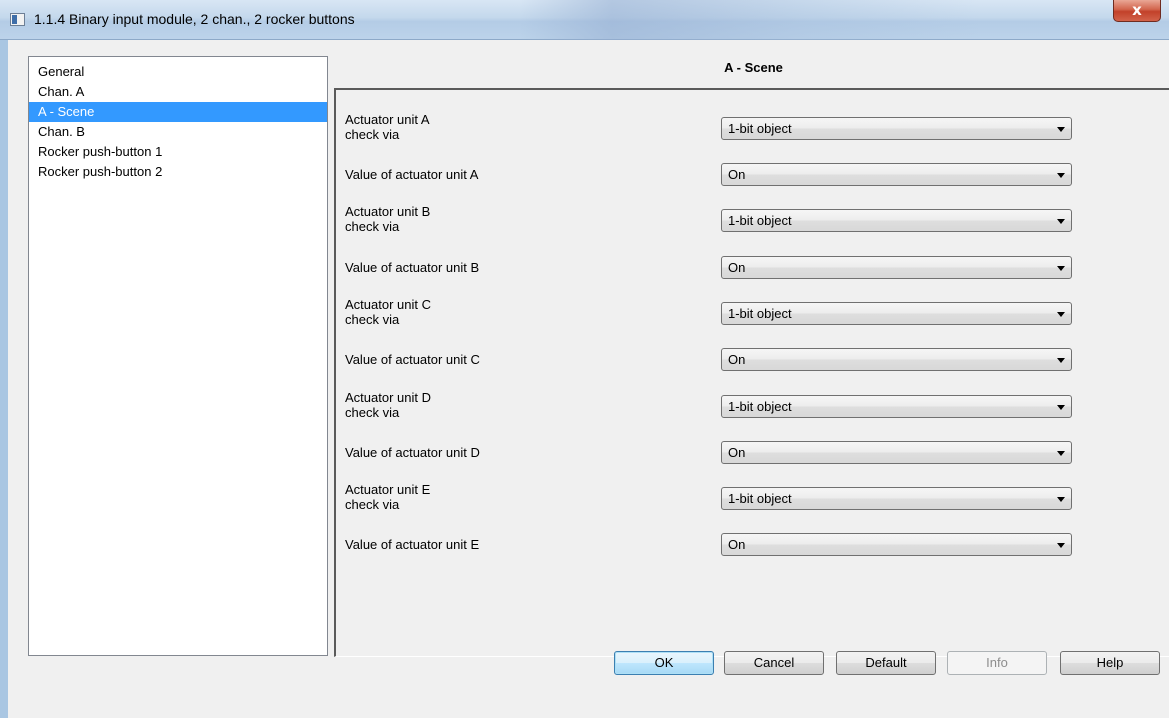 This screenshot has height=718, width=1169. Describe the element at coordinates (753, 67) in the screenshot. I see `page-title: A - Scene` at that location.